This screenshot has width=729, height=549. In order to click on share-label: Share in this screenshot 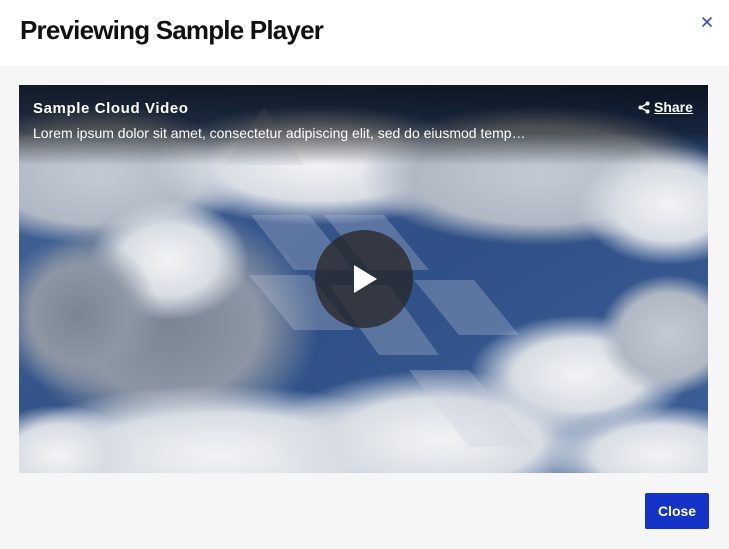, I will do `click(673, 107)`.